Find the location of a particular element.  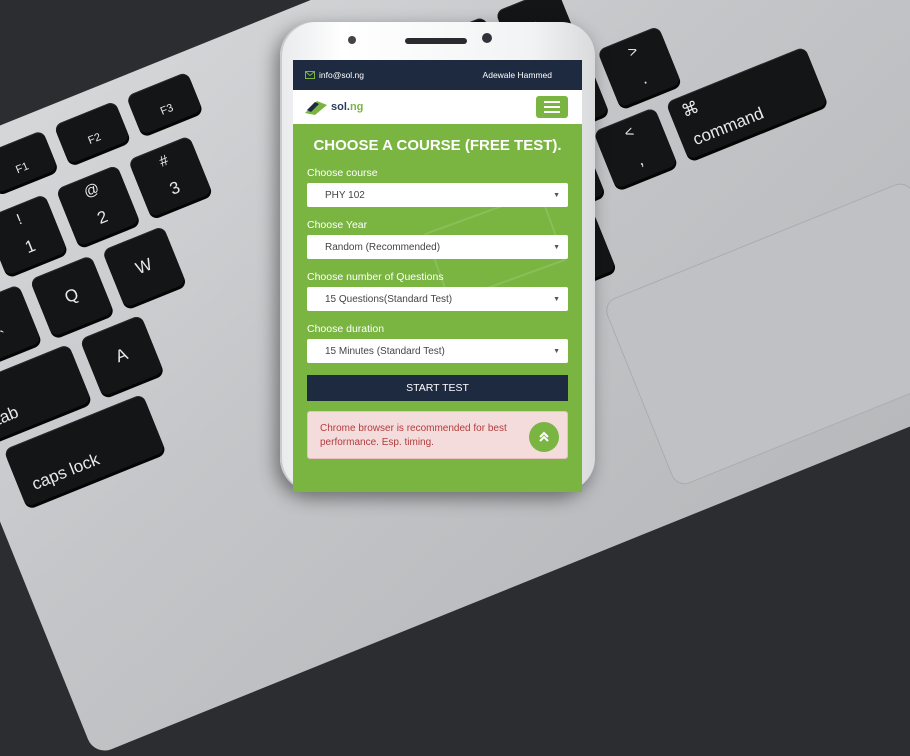

email-text: info@sol.ng is located at coordinates (342, 75).